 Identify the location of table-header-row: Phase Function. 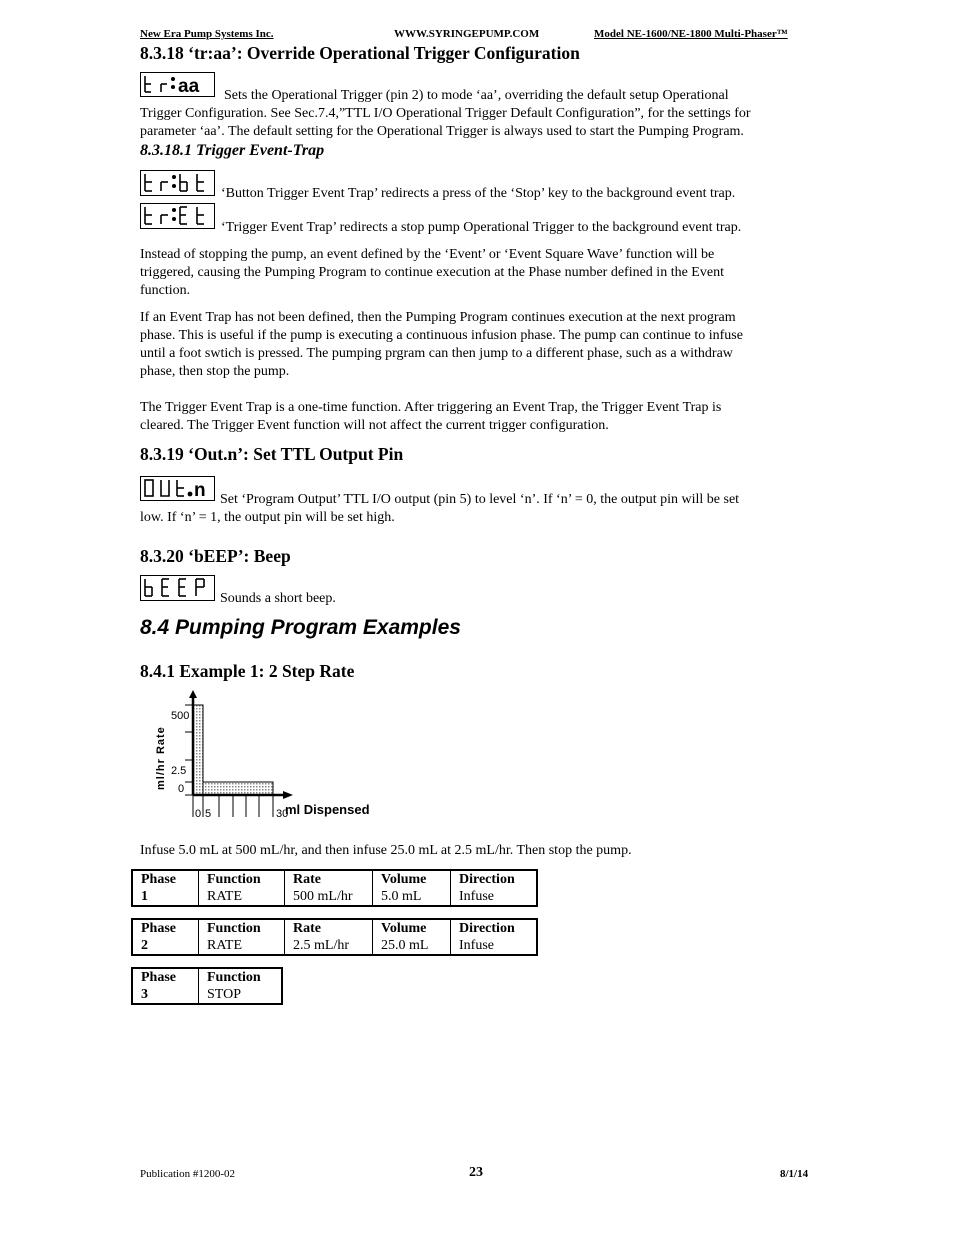
(207, 977).